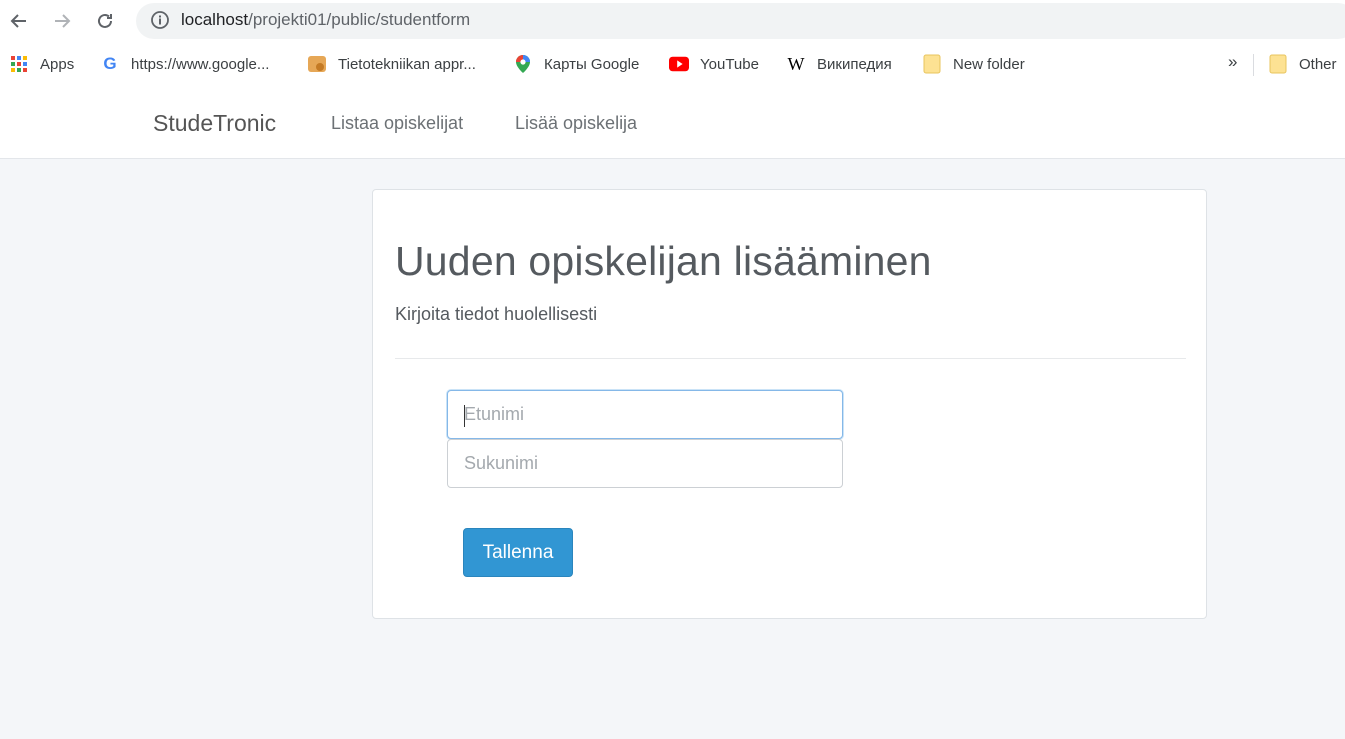 The width and height of the screenshot is (1345, 739). I want to click on divider, so click(790, 358).